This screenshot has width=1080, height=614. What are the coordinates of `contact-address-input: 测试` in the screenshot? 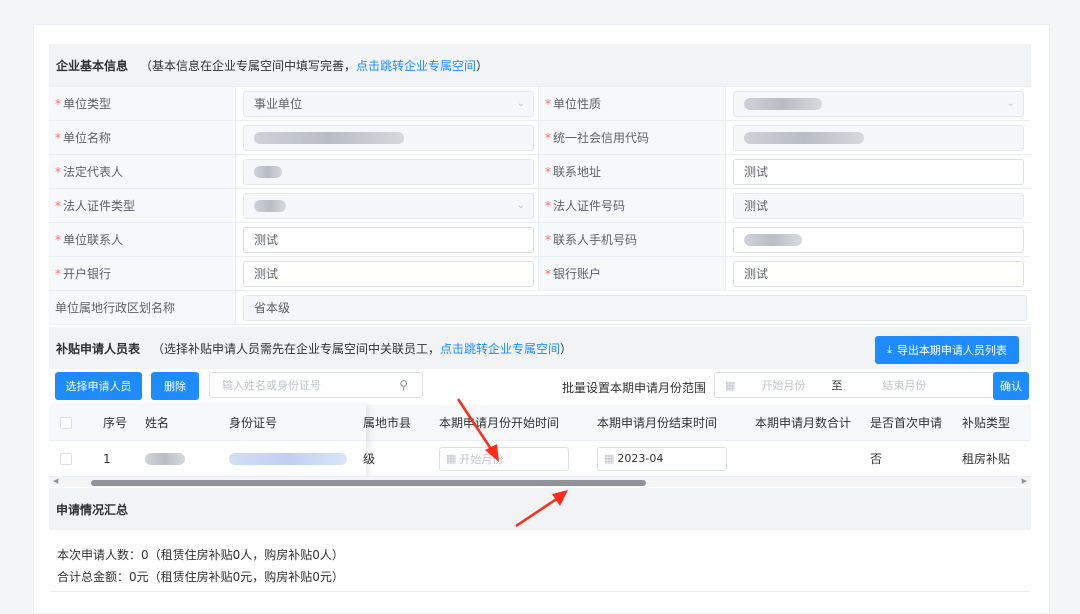 It's located at (878, 171).